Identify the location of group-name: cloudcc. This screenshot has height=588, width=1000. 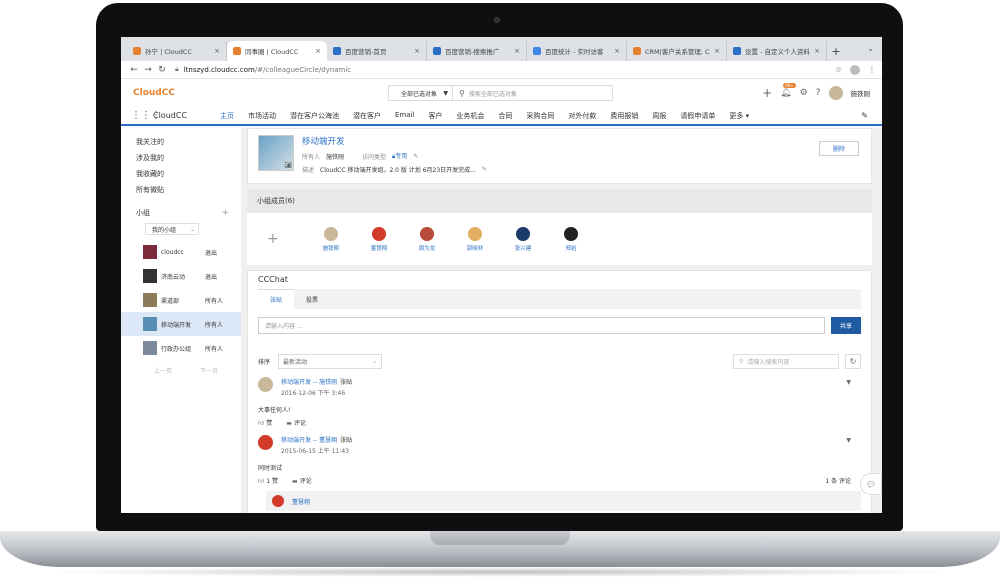
(183, 252).